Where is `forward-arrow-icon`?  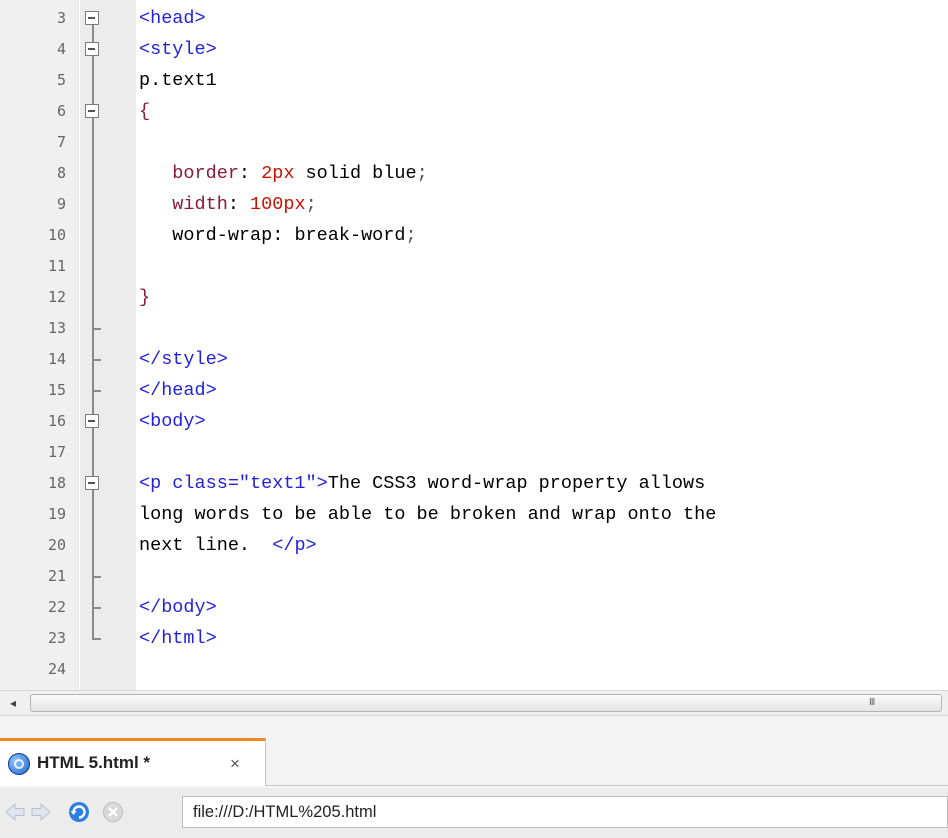
forward-arrow-icon is located at coordinates (41, 812).